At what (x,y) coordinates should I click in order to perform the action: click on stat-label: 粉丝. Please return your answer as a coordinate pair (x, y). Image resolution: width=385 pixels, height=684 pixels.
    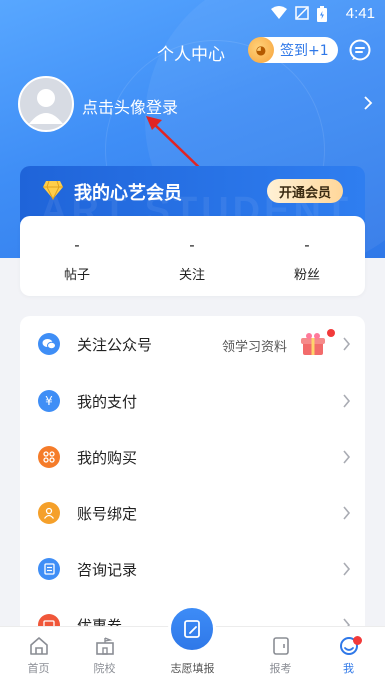
    Looking at the image, I should click on (306, 275).